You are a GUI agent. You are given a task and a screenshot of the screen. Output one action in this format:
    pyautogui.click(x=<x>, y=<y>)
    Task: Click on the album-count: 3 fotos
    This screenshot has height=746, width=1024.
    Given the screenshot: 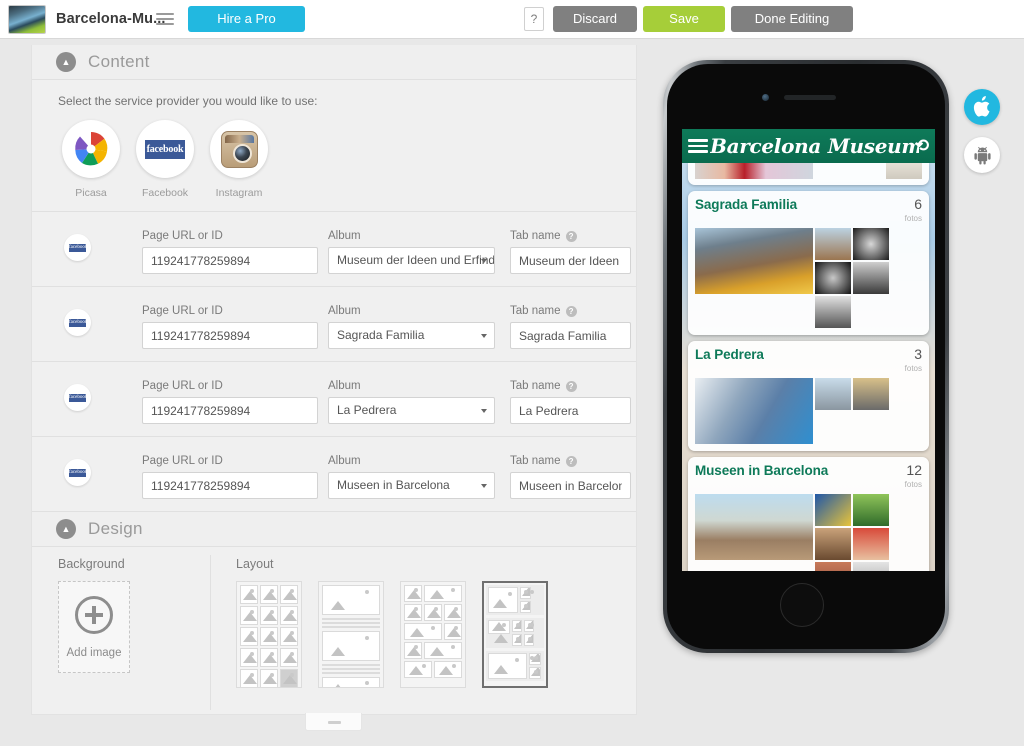 What is the action you would take?
    pyautogui.click(x=913, y=359)
    